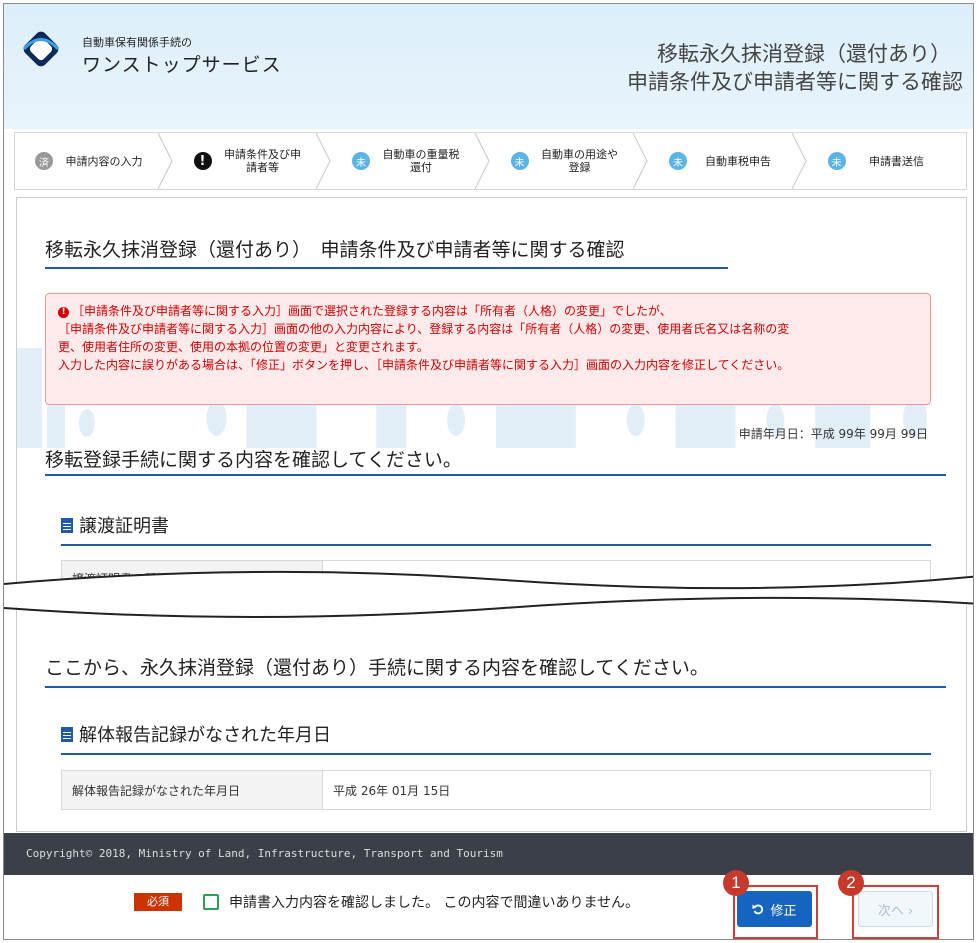 The height and width of the screenshot is (943, 977). What do you see at coordinates (243, 347) in the screenshot?
I see `alert-line: 更、使用者住所の変更、使用の本拠の位置の変更」と変更されます。` at bounding box center [243, 347].